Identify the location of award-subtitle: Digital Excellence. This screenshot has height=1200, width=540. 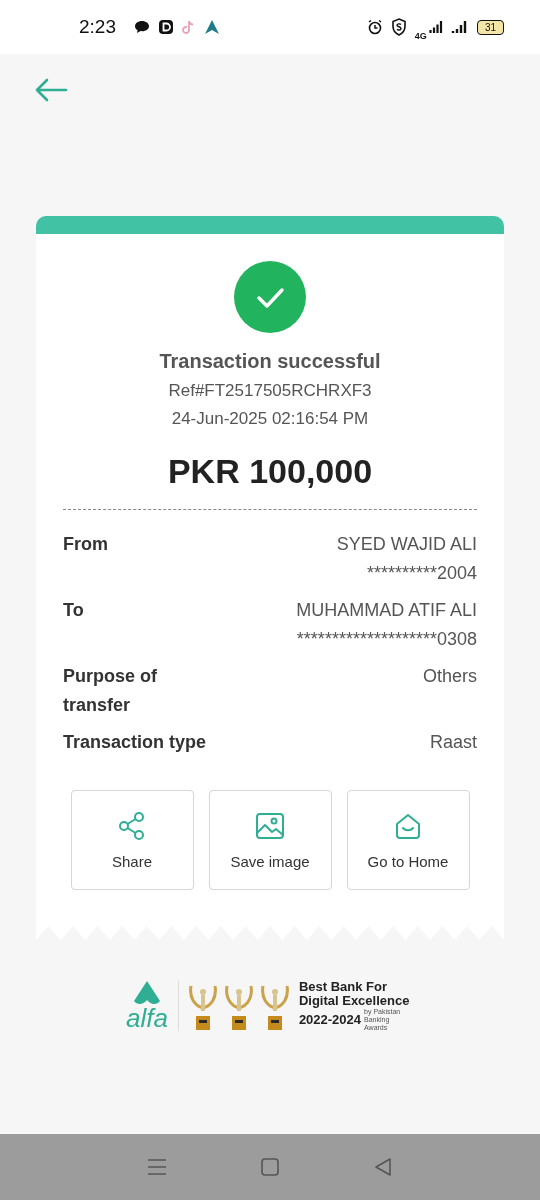
(354, 1001).